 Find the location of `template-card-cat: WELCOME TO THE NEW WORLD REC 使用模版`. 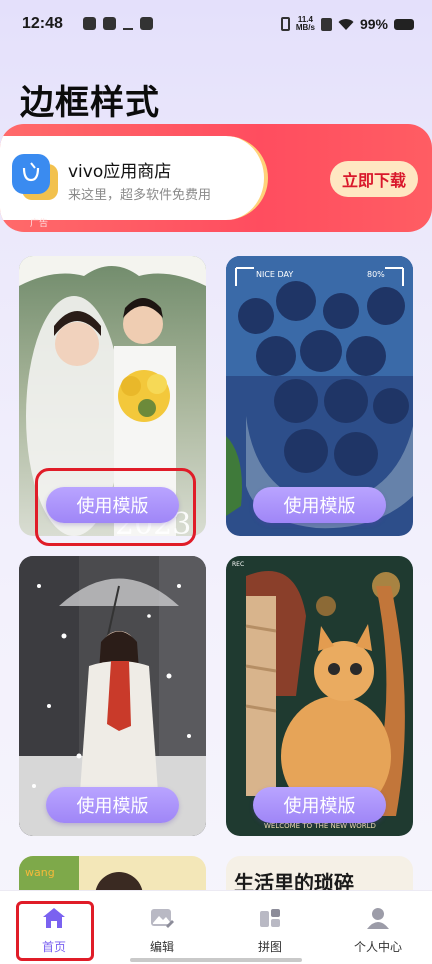

template-card-cat: WELCOME TO THE NEW WORLD REC 使用模版 is located at coordinates (319, 696).